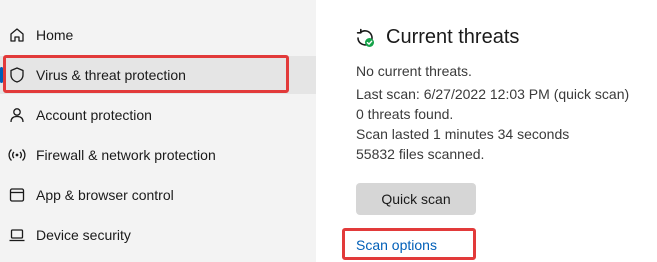 Image resolution: width=657 pixels, height=262 pixels. What do you see at coordinates (453, 37) in the screenshot?
I see `page-title: Current threats` at bounding box center [453, 37].